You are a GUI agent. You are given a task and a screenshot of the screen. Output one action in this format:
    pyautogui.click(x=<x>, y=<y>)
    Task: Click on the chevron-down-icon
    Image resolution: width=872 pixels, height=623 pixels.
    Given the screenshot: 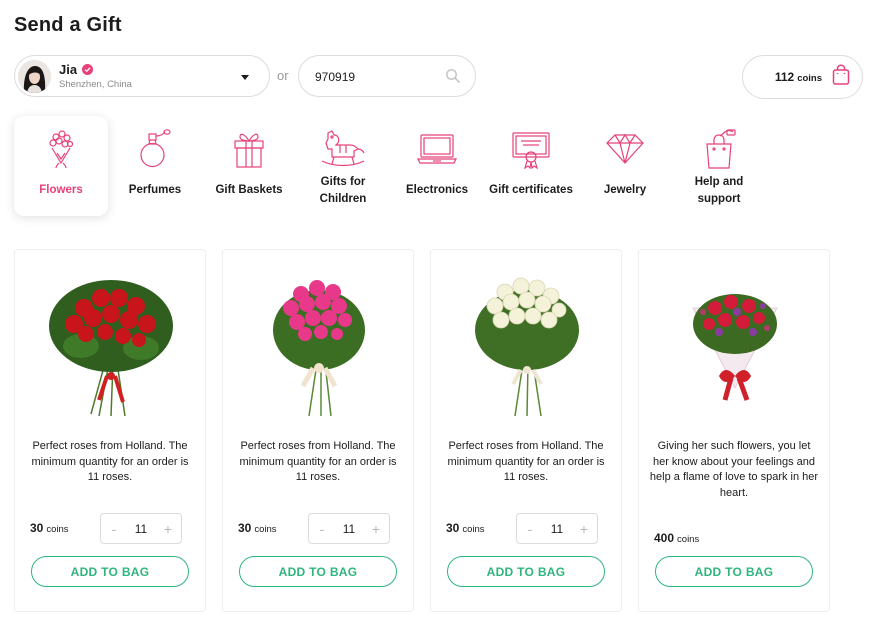 What is the action you would take?
    pyautogui.click(x=245, y=77)
    